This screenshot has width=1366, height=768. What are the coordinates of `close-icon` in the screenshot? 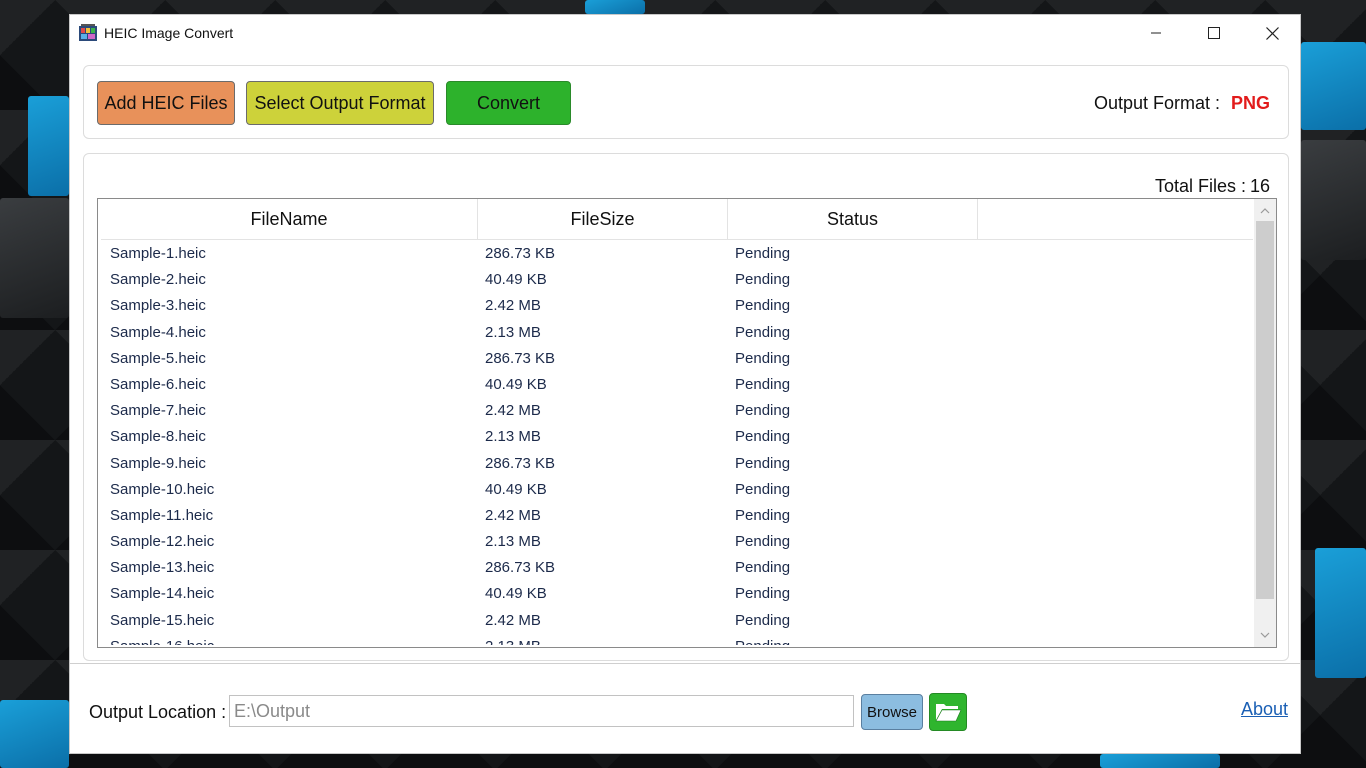 It's located at (1272, 33).